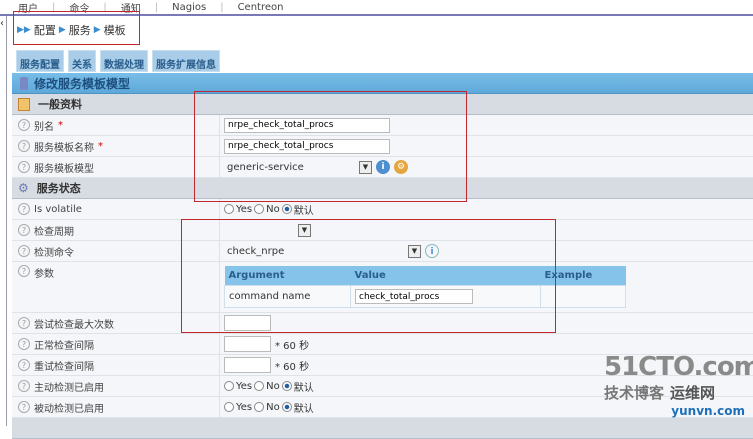  Describe the element at coordinates (376, 8) in the screenshot. I see `top-nav: 用户 | 命令 | 通知 | Nagios | Centreon` at that location.